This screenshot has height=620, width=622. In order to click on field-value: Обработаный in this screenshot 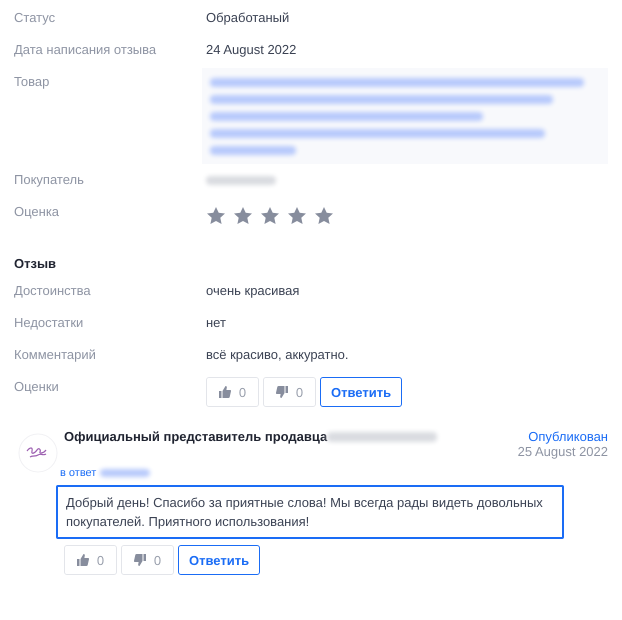, I will do `click(248, 17)`.